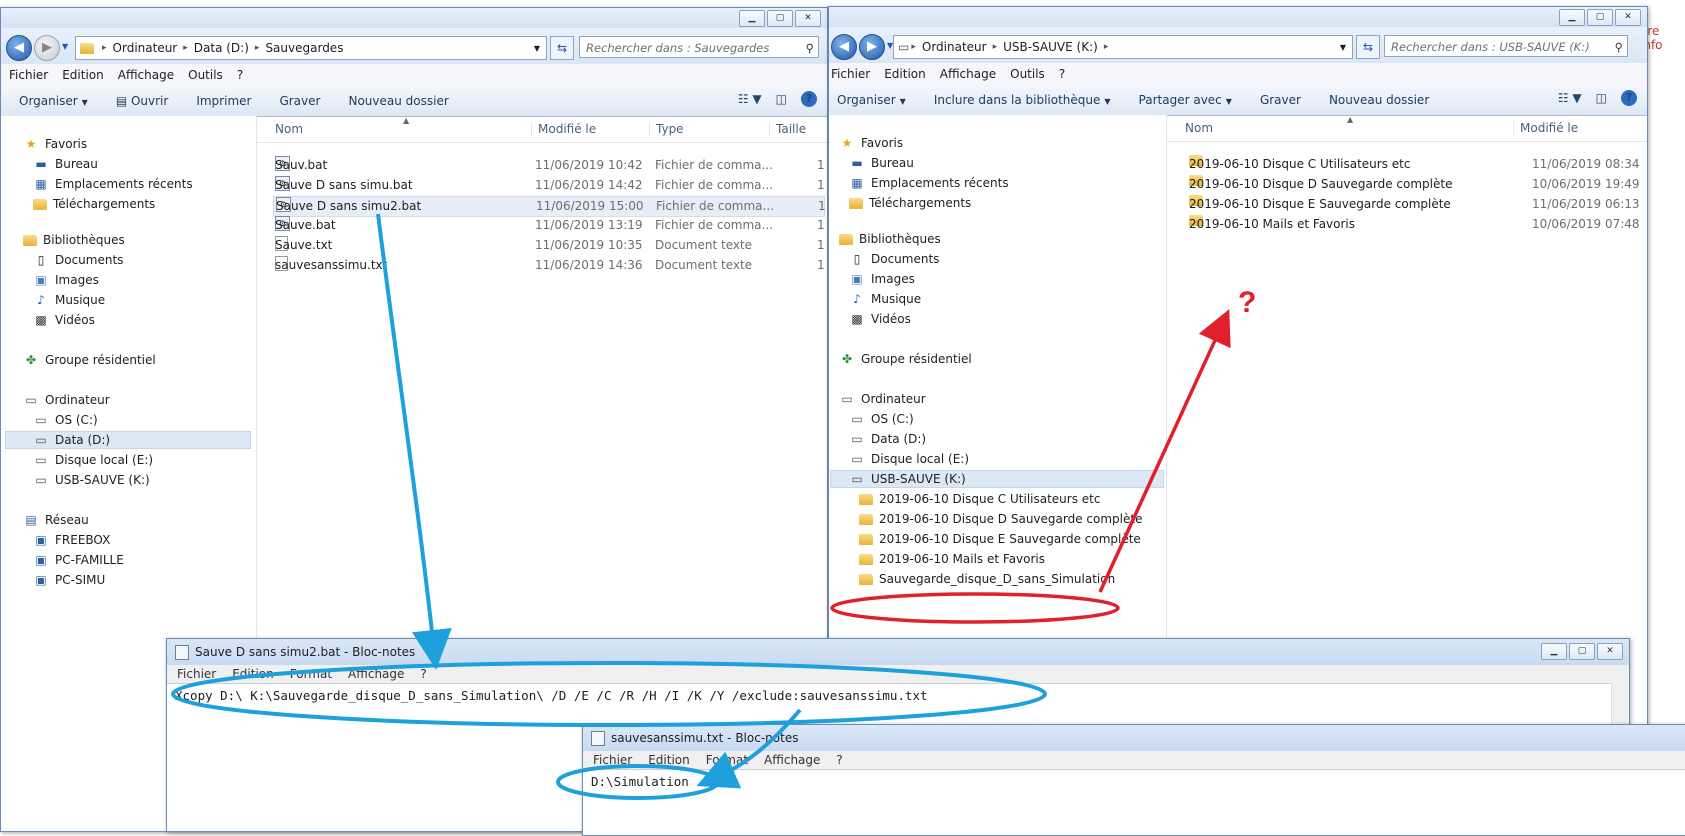  Describe the element at coordinates (1601, 98) in the screenshot. I see `preview-pane-icon: ◫` at that location.